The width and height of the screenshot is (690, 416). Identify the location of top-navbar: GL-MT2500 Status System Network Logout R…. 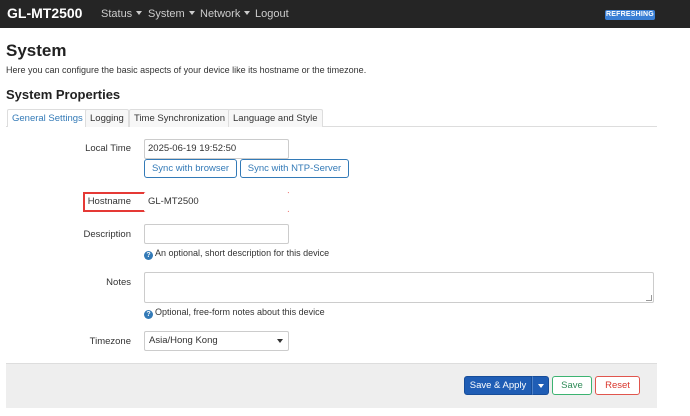
(345, 14).